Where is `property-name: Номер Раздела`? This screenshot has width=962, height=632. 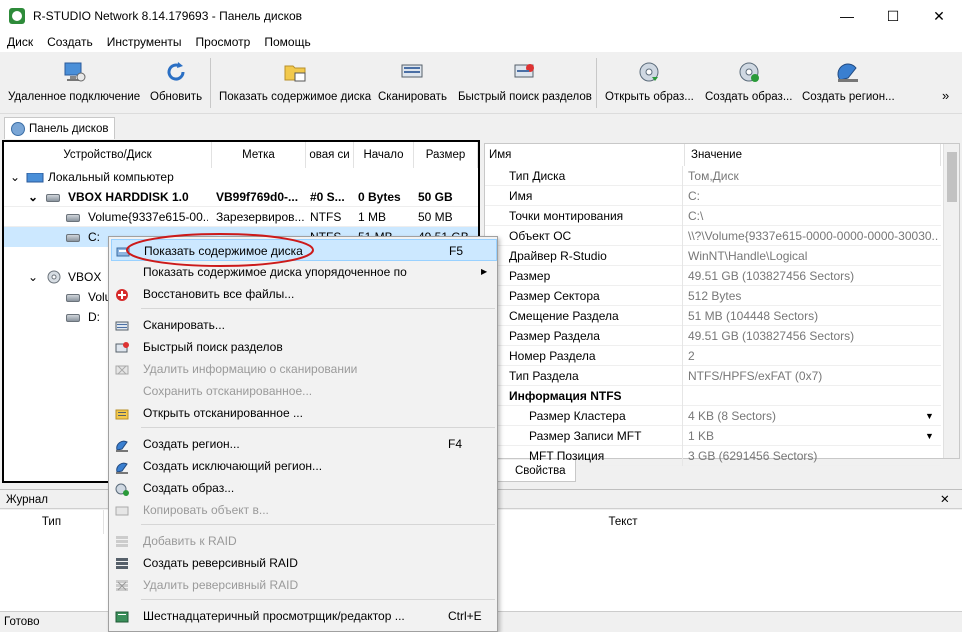
property-name: Номер Раздела is located at coordinates (584, 356).